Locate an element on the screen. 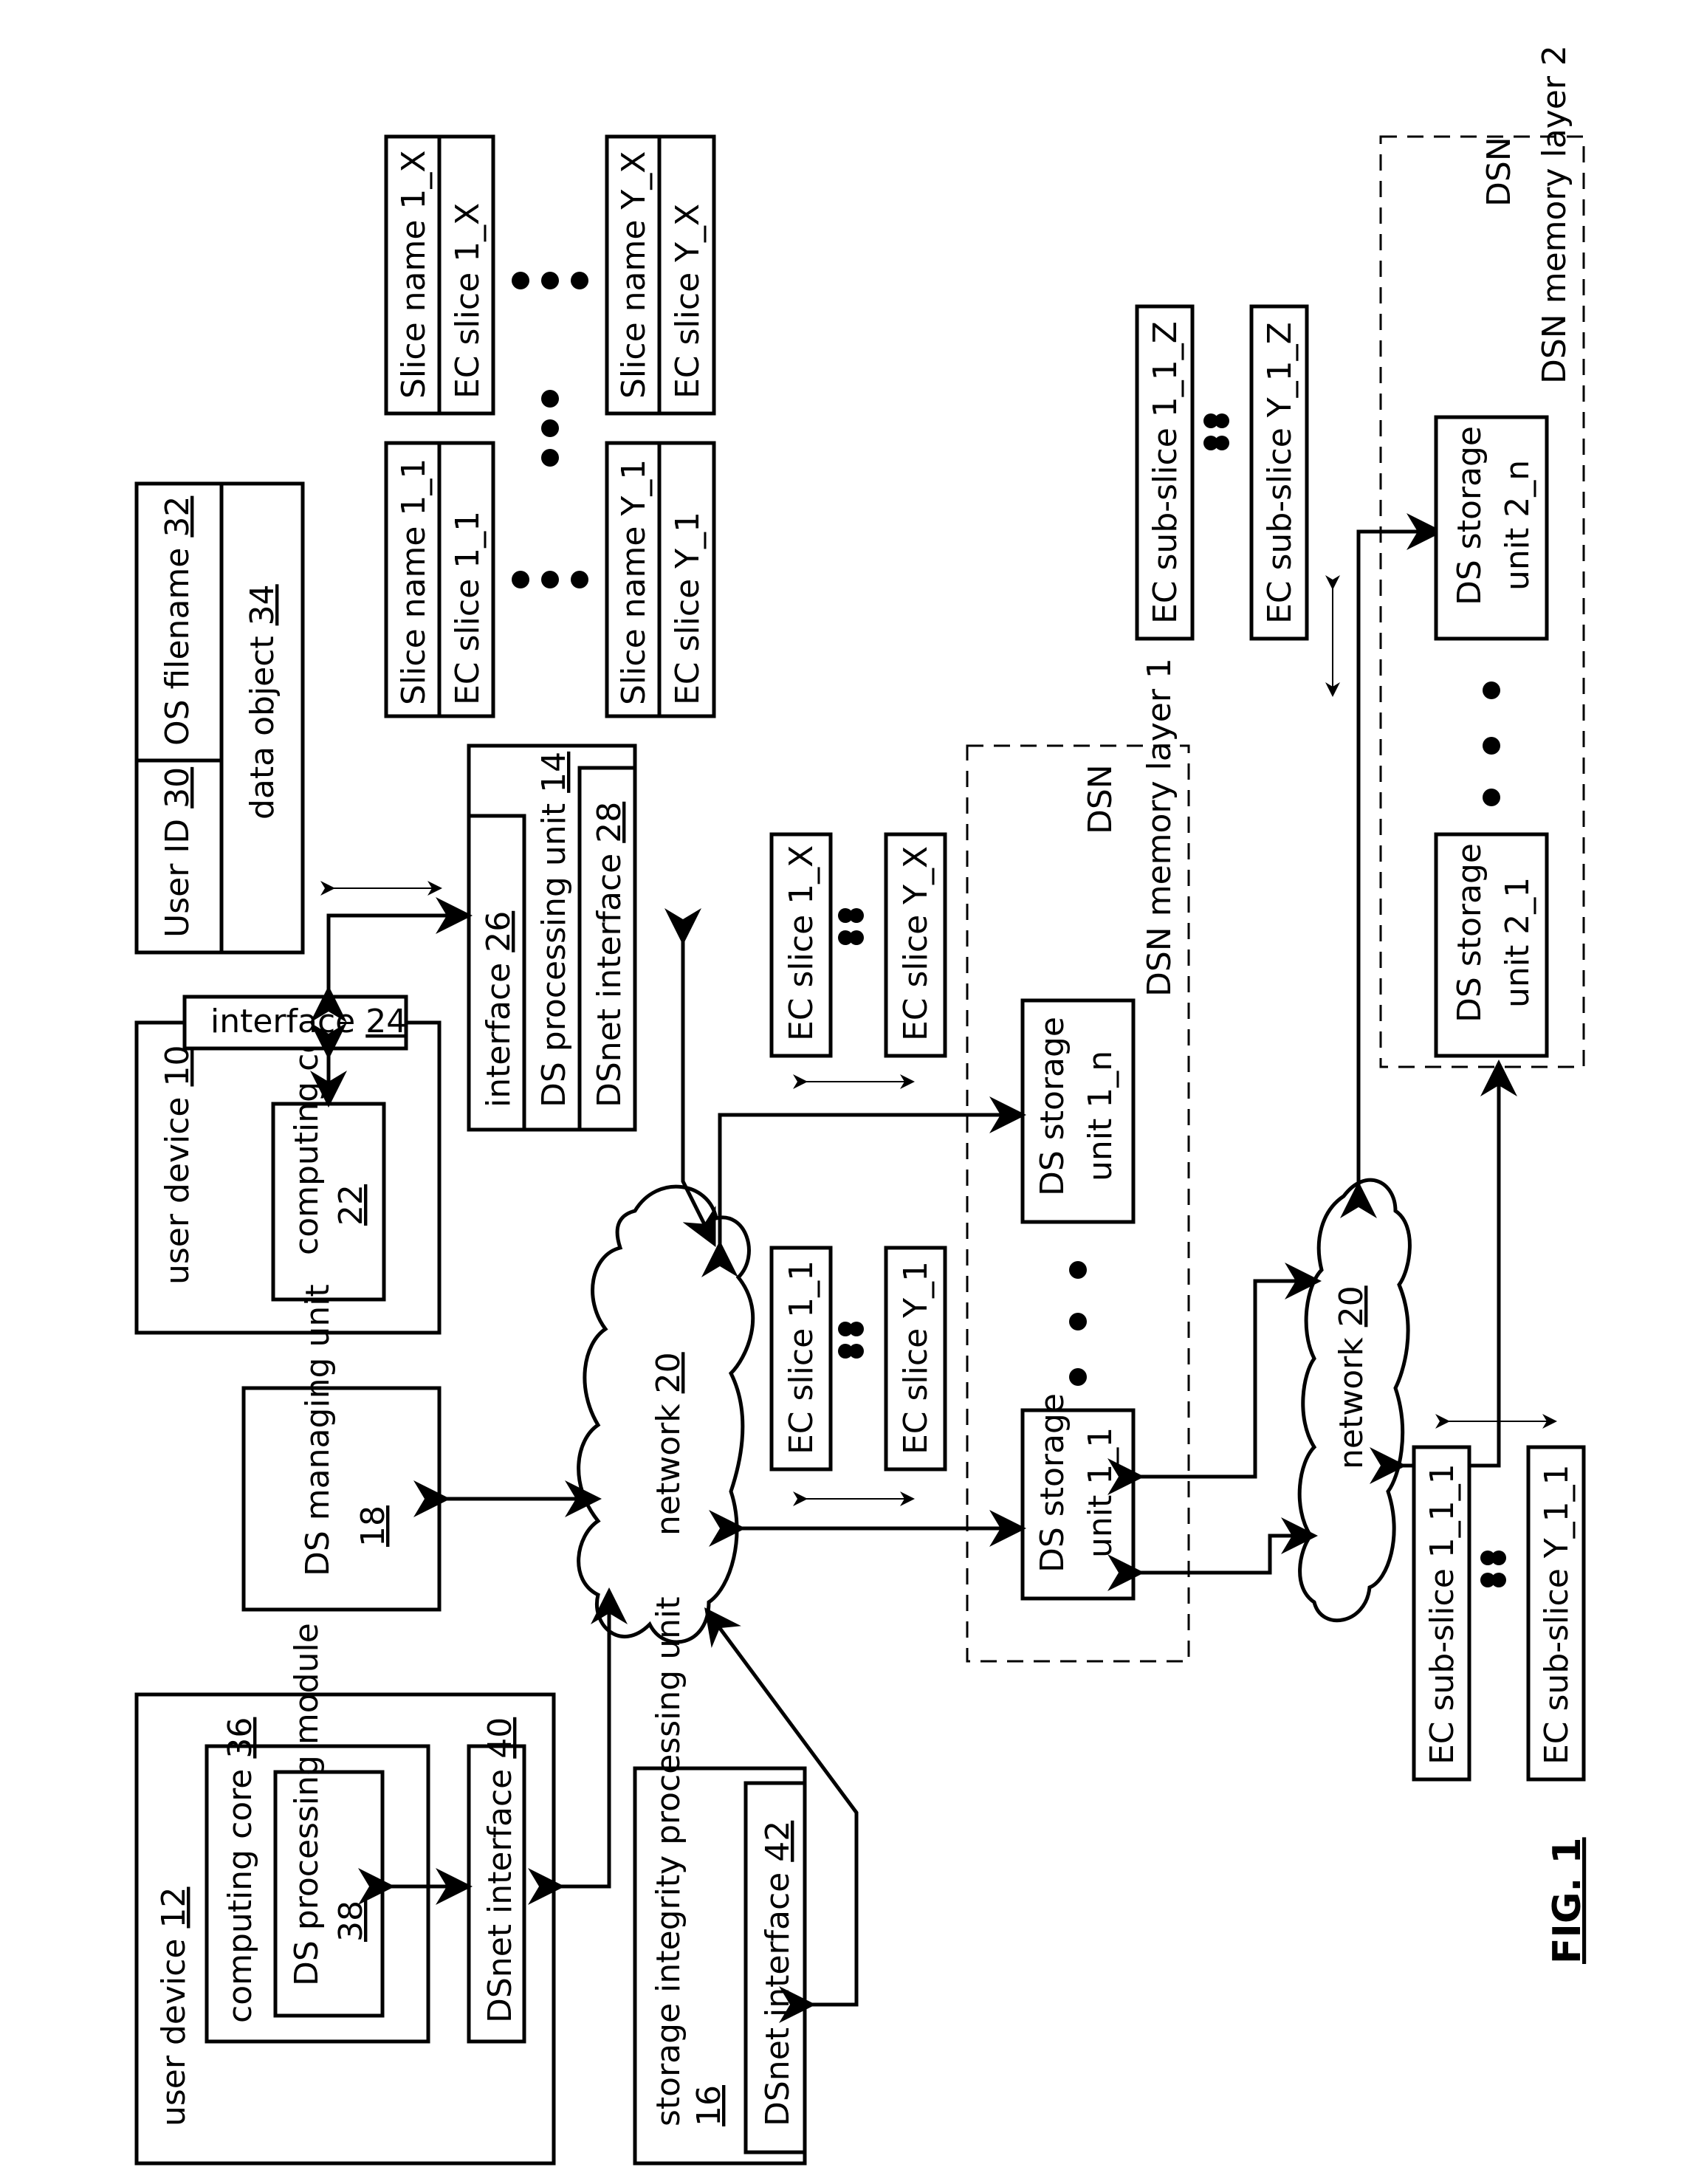 Image resolution: width=1707 pixels, height=2184 pixels. dsnet-interface-42-label: DSnet interface 42 is located at coordinates (778, 1974).